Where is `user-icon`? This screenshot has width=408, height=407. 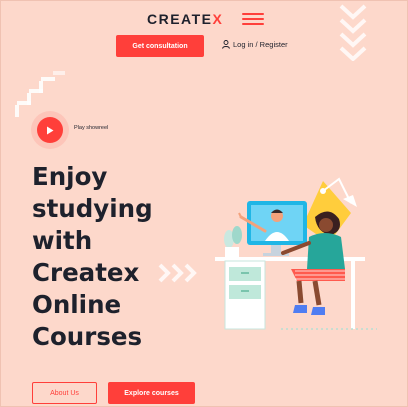 user-icon is located at coordinates (226, 44).